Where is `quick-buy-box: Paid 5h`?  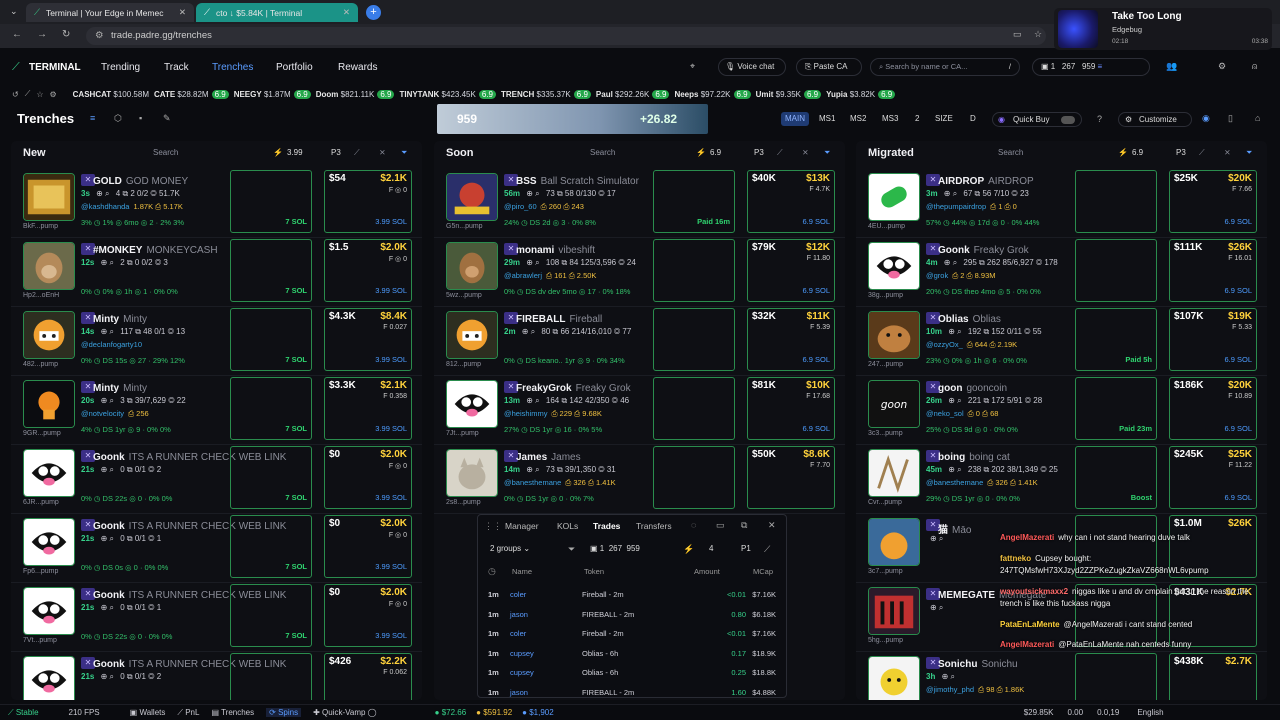 quick-buy-box: Paid 5h is located at coordinates (1116, 339).